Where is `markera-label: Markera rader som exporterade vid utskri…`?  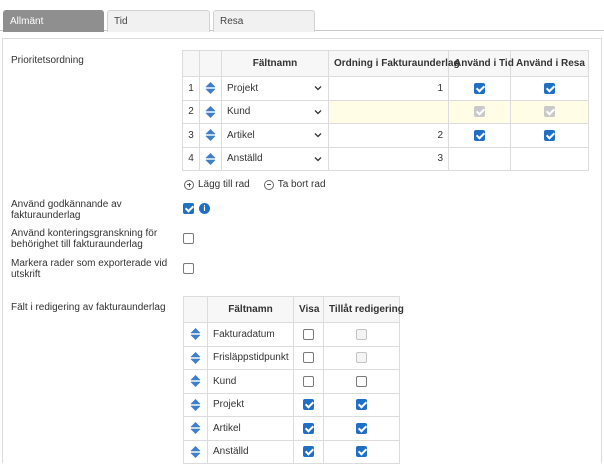
markera-label: Markera rader som exporterade vid utskri… is located at coordinates (89, 269).